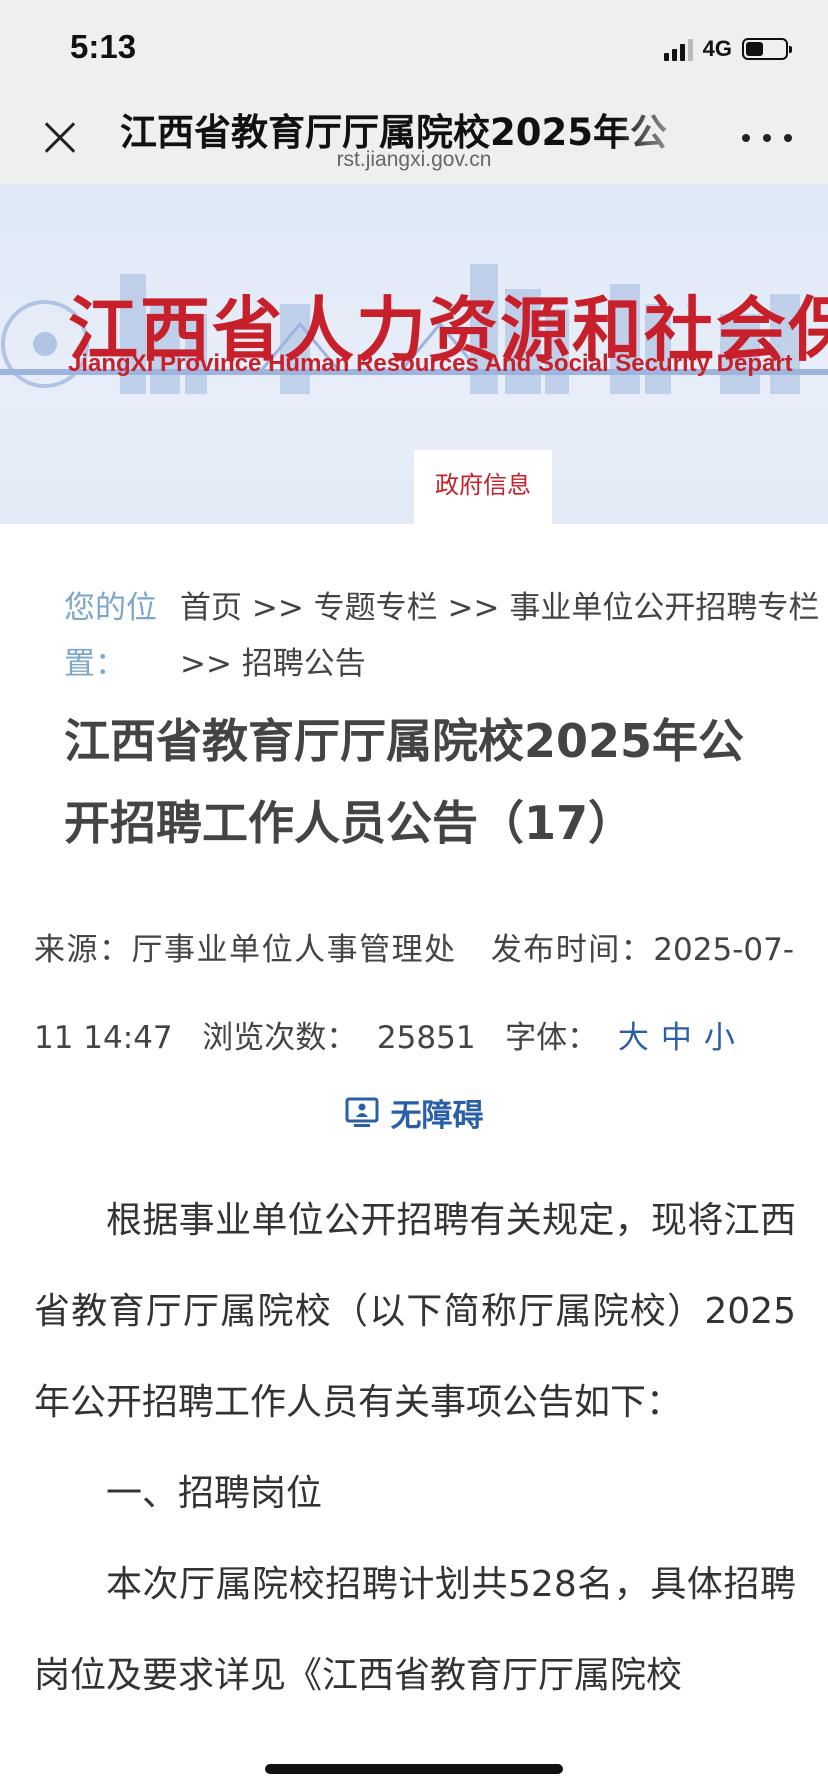 The width and height of the screenshot is (828, 1792). Describe the element at coordinates (437, 1116) in the screenshot. I see `accessibility-label: 无障碍` at that location.